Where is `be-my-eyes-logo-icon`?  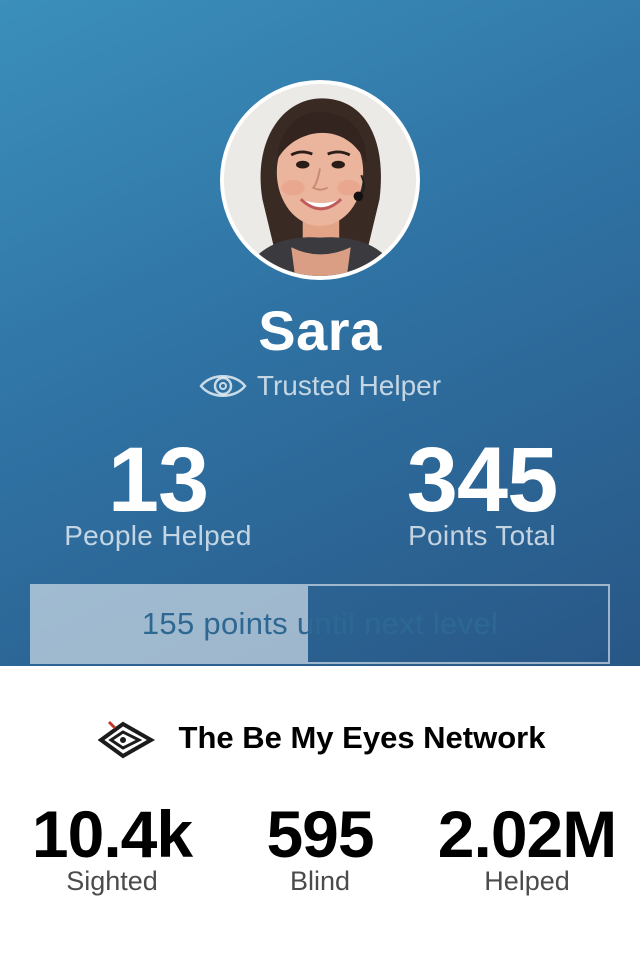
be-my-eyes-logo-icon is located at coordinates (126, 738).